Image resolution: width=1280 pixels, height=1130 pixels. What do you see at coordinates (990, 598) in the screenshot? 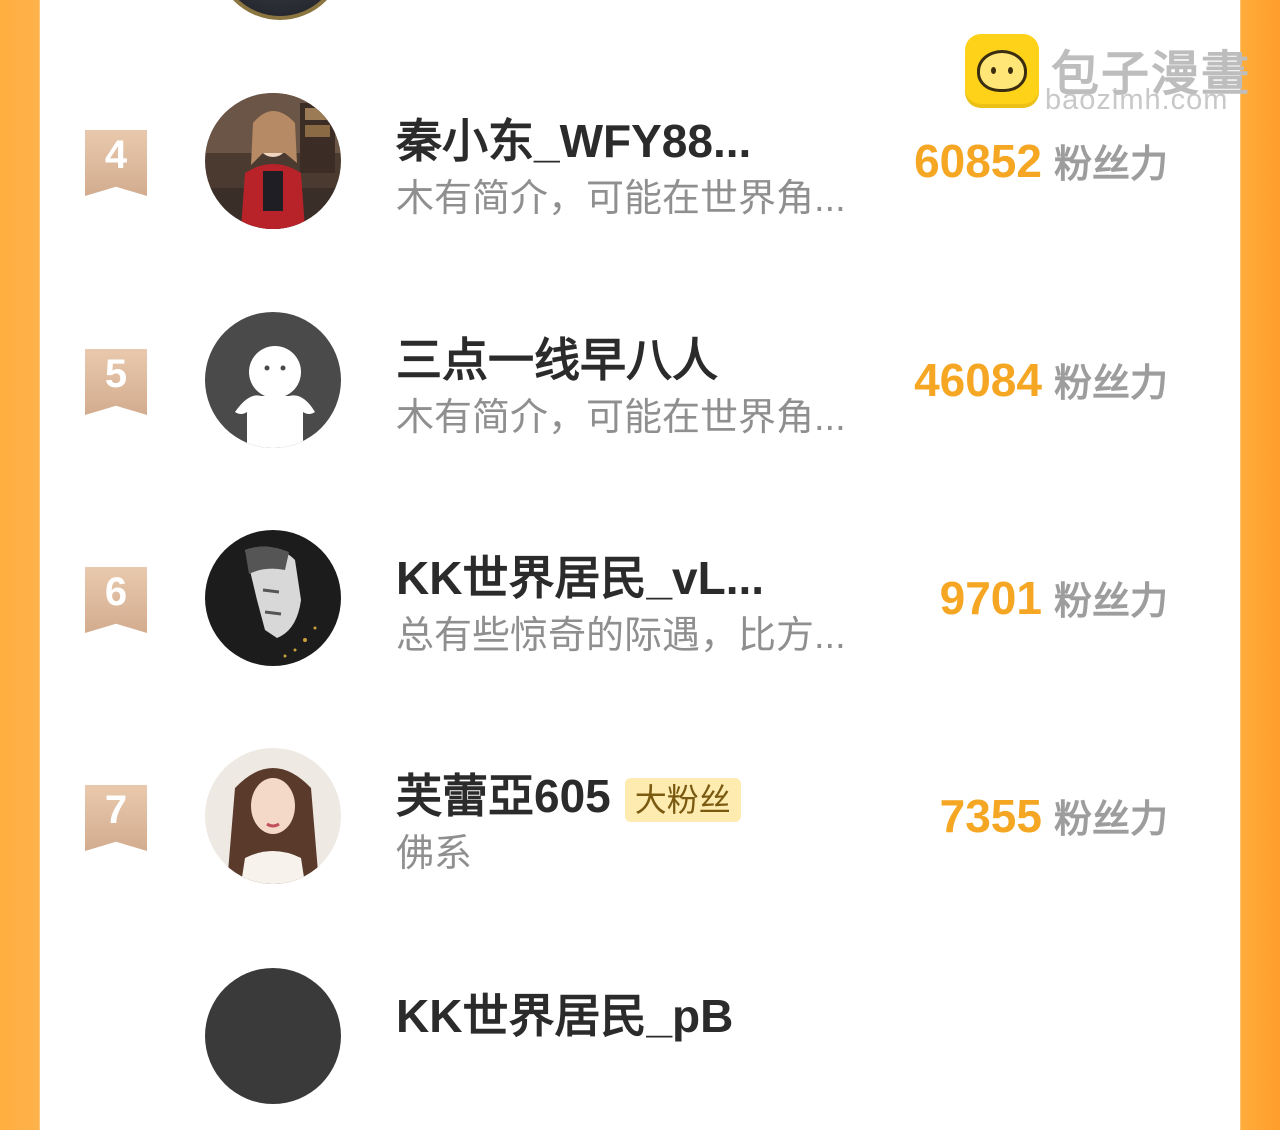
I see `fan-power-value: 9701` at bounding box center [990, 598].